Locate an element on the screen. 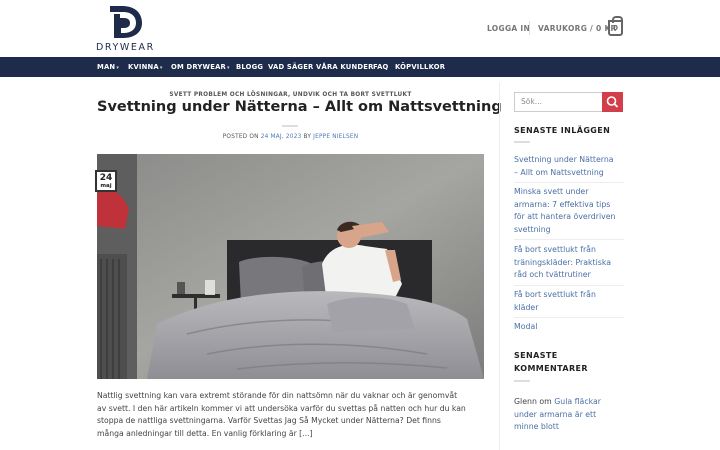 The height and width of the screenshot is (450, 720). link-line: Svettning under Nätterna is located at coordinates (564, 159).